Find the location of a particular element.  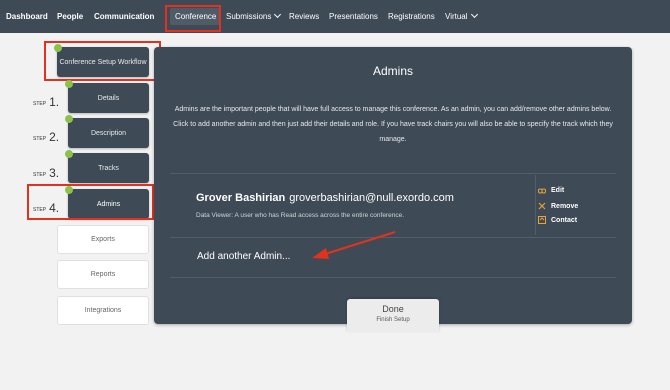

nav-dashboard: Dashboard is located at coordinates (27, 16).